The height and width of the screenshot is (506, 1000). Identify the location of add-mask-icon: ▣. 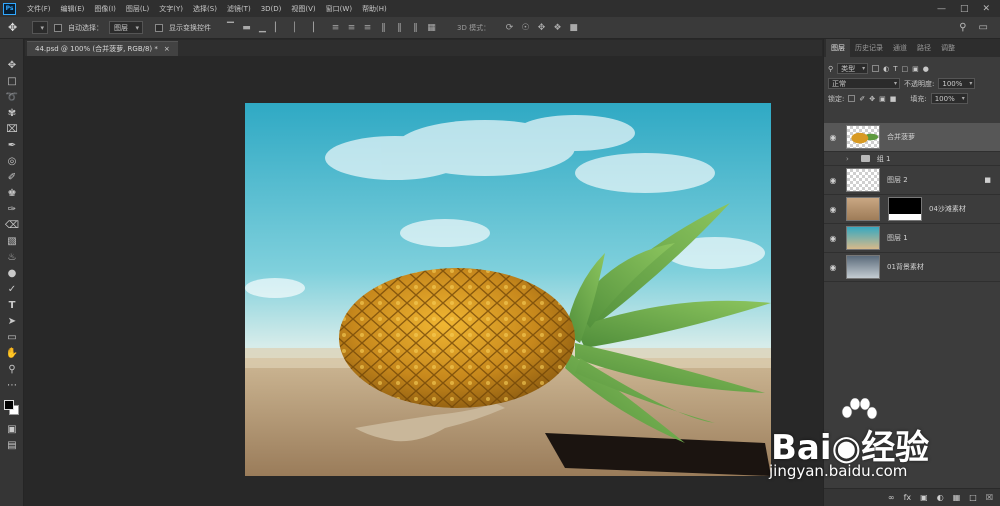
(924, 497).